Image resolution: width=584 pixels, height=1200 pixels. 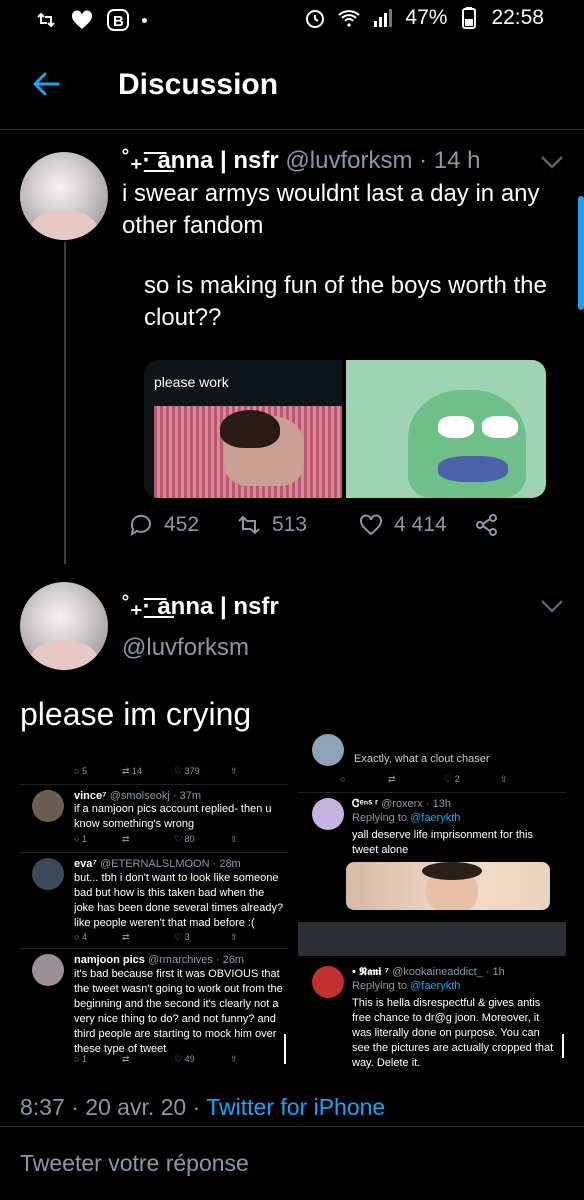 I want to click on thread-line, so click(x=65, y=403).